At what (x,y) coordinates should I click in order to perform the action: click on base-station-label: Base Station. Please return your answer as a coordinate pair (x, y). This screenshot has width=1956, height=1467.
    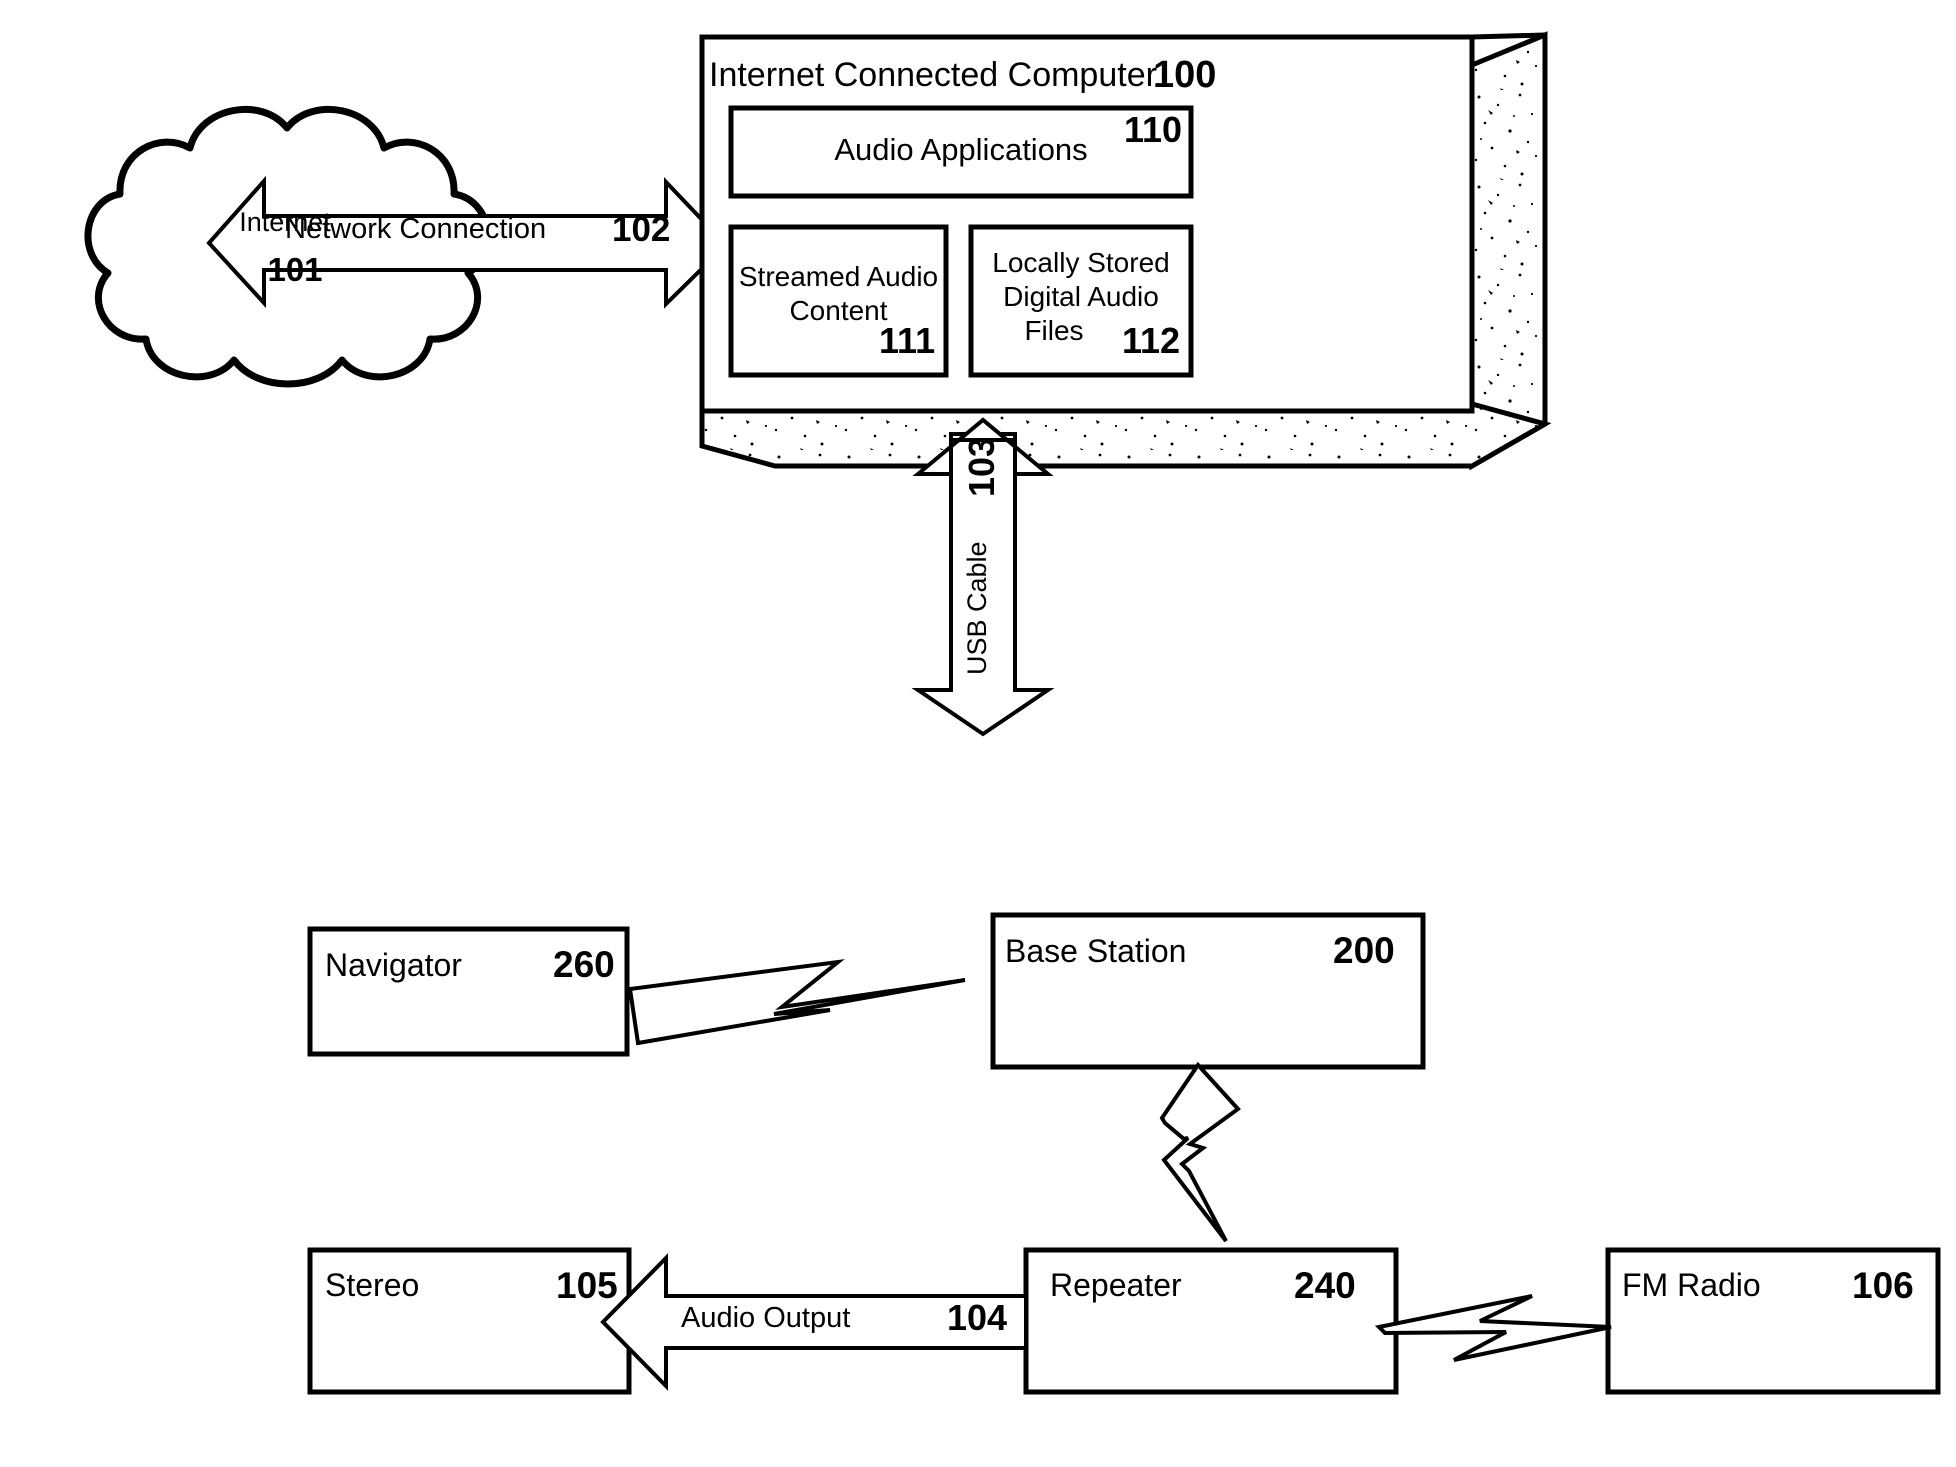
    Looking at the image, I should click on (1096, 951).